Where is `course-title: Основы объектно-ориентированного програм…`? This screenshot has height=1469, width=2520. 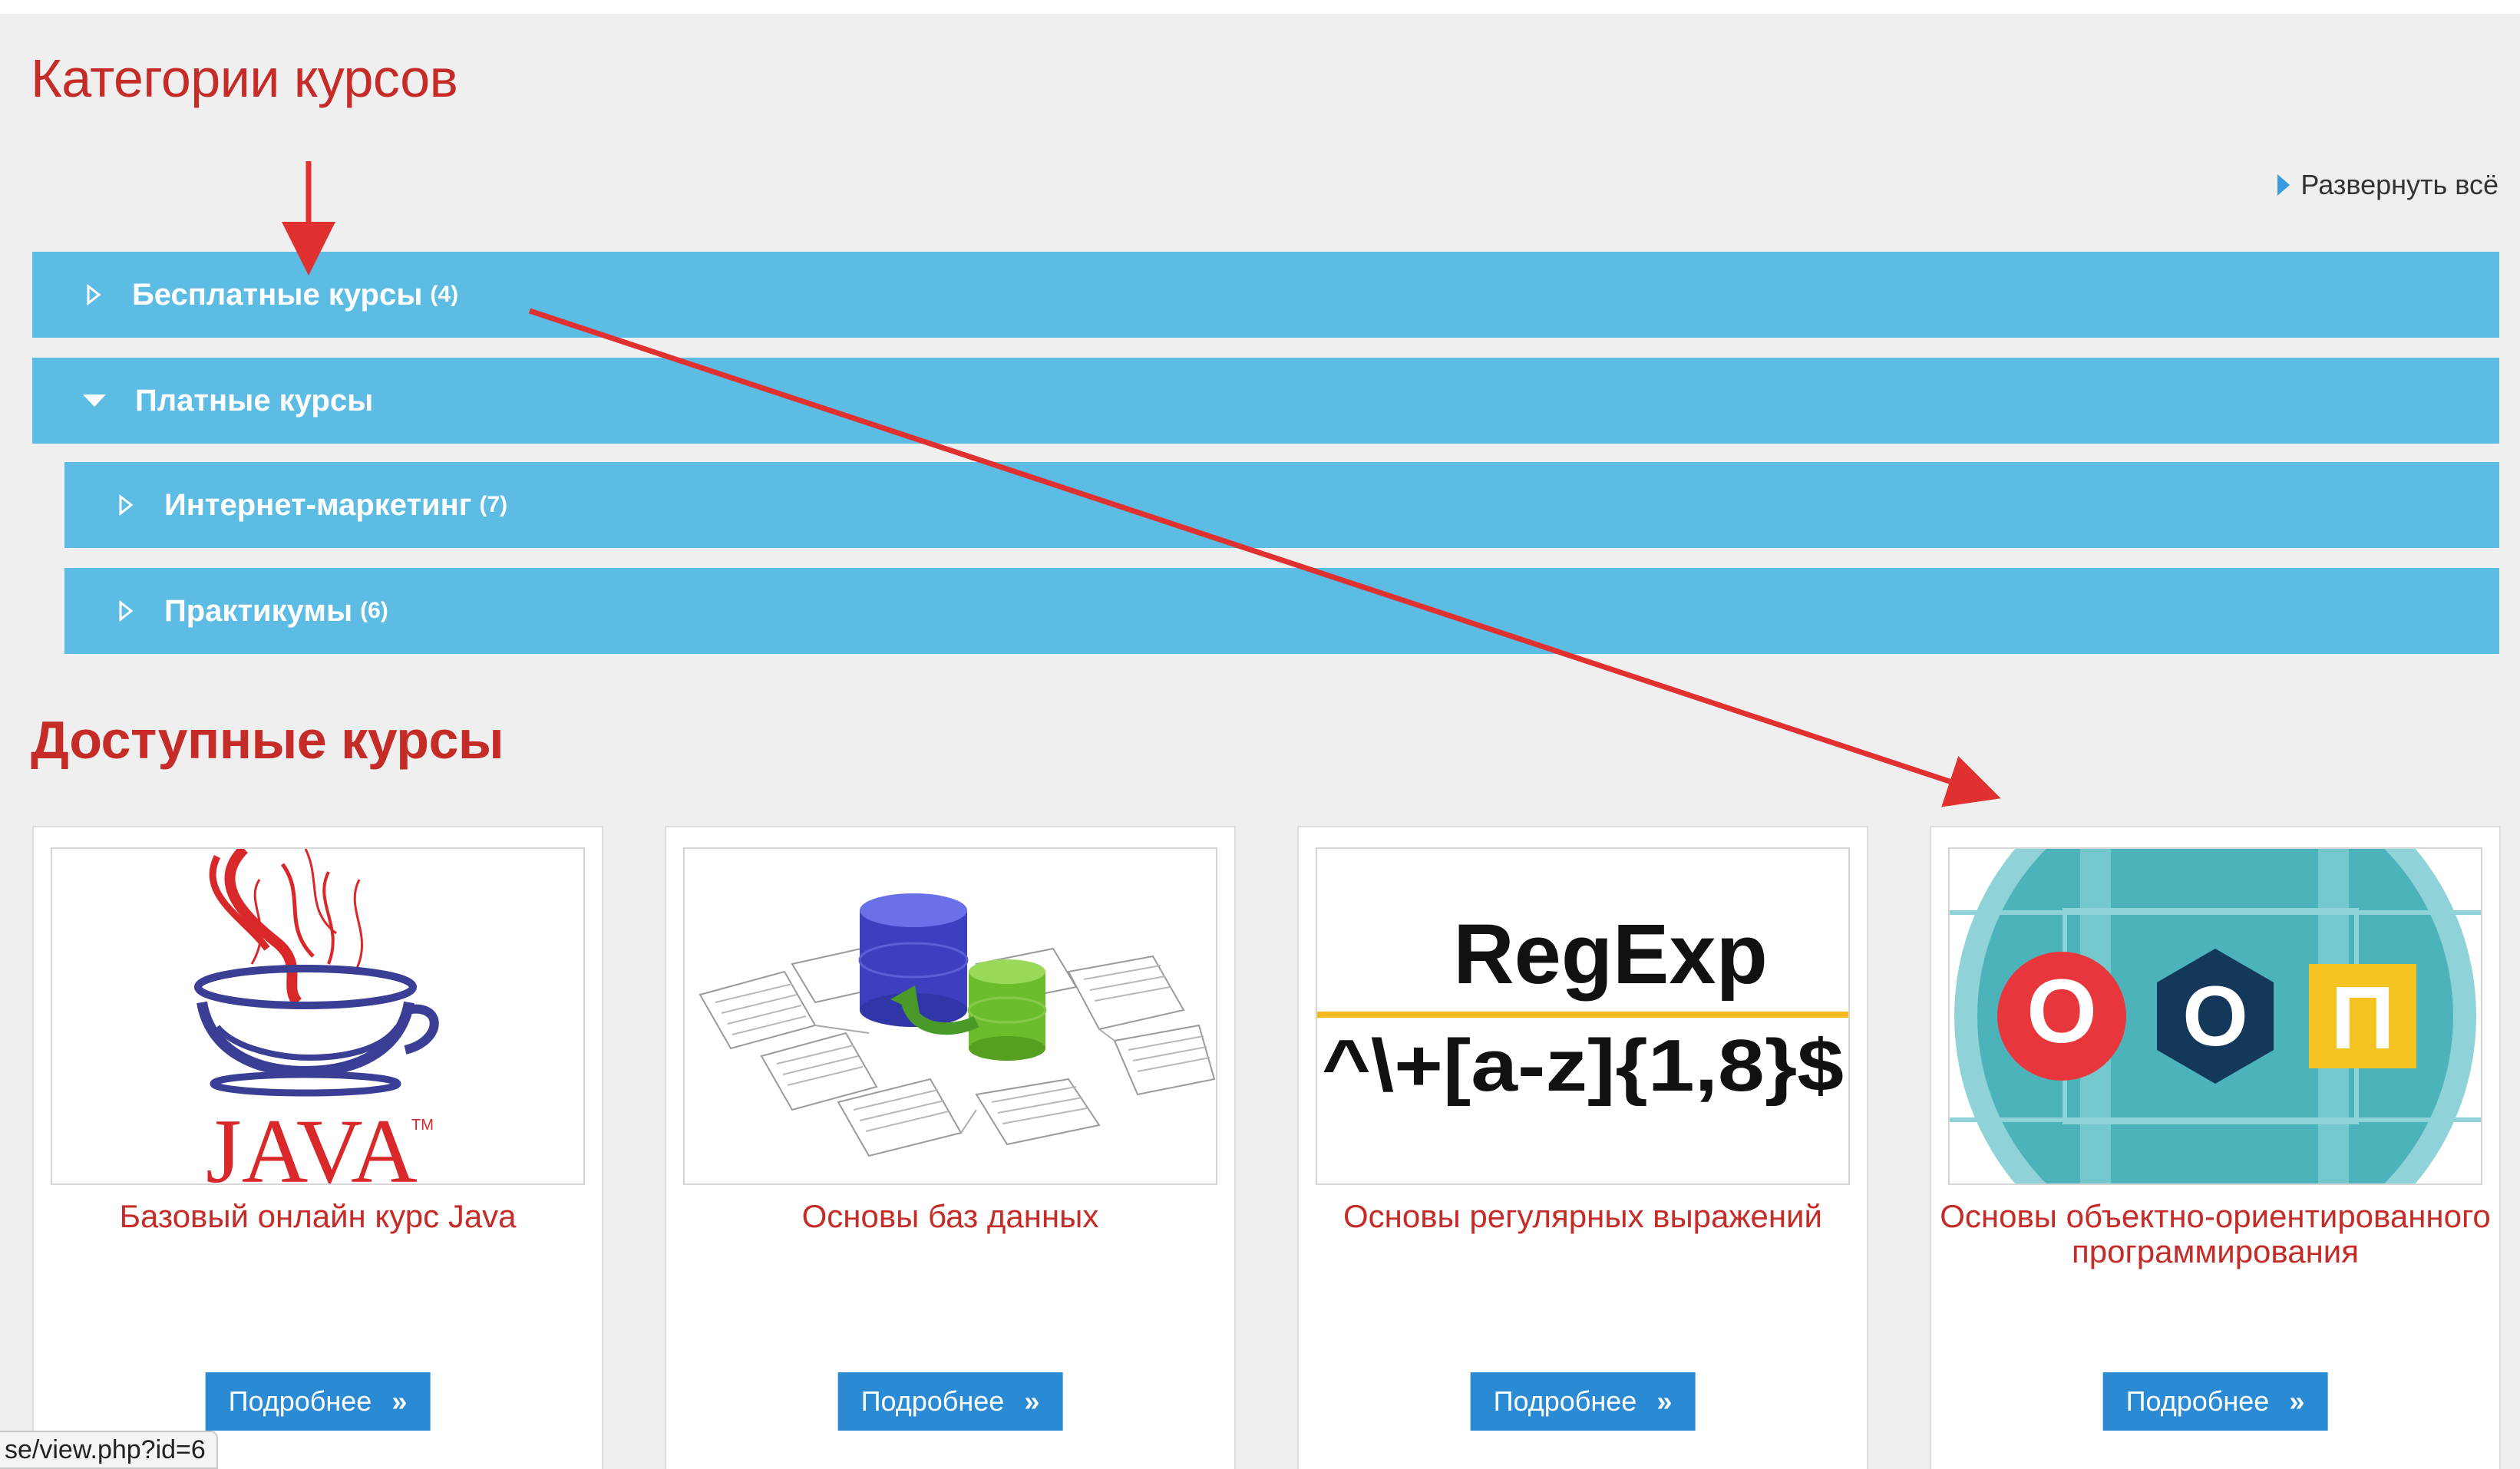
course-title: Основы объектно-ориентированного програм… is located at coordinates (2215, 1234).